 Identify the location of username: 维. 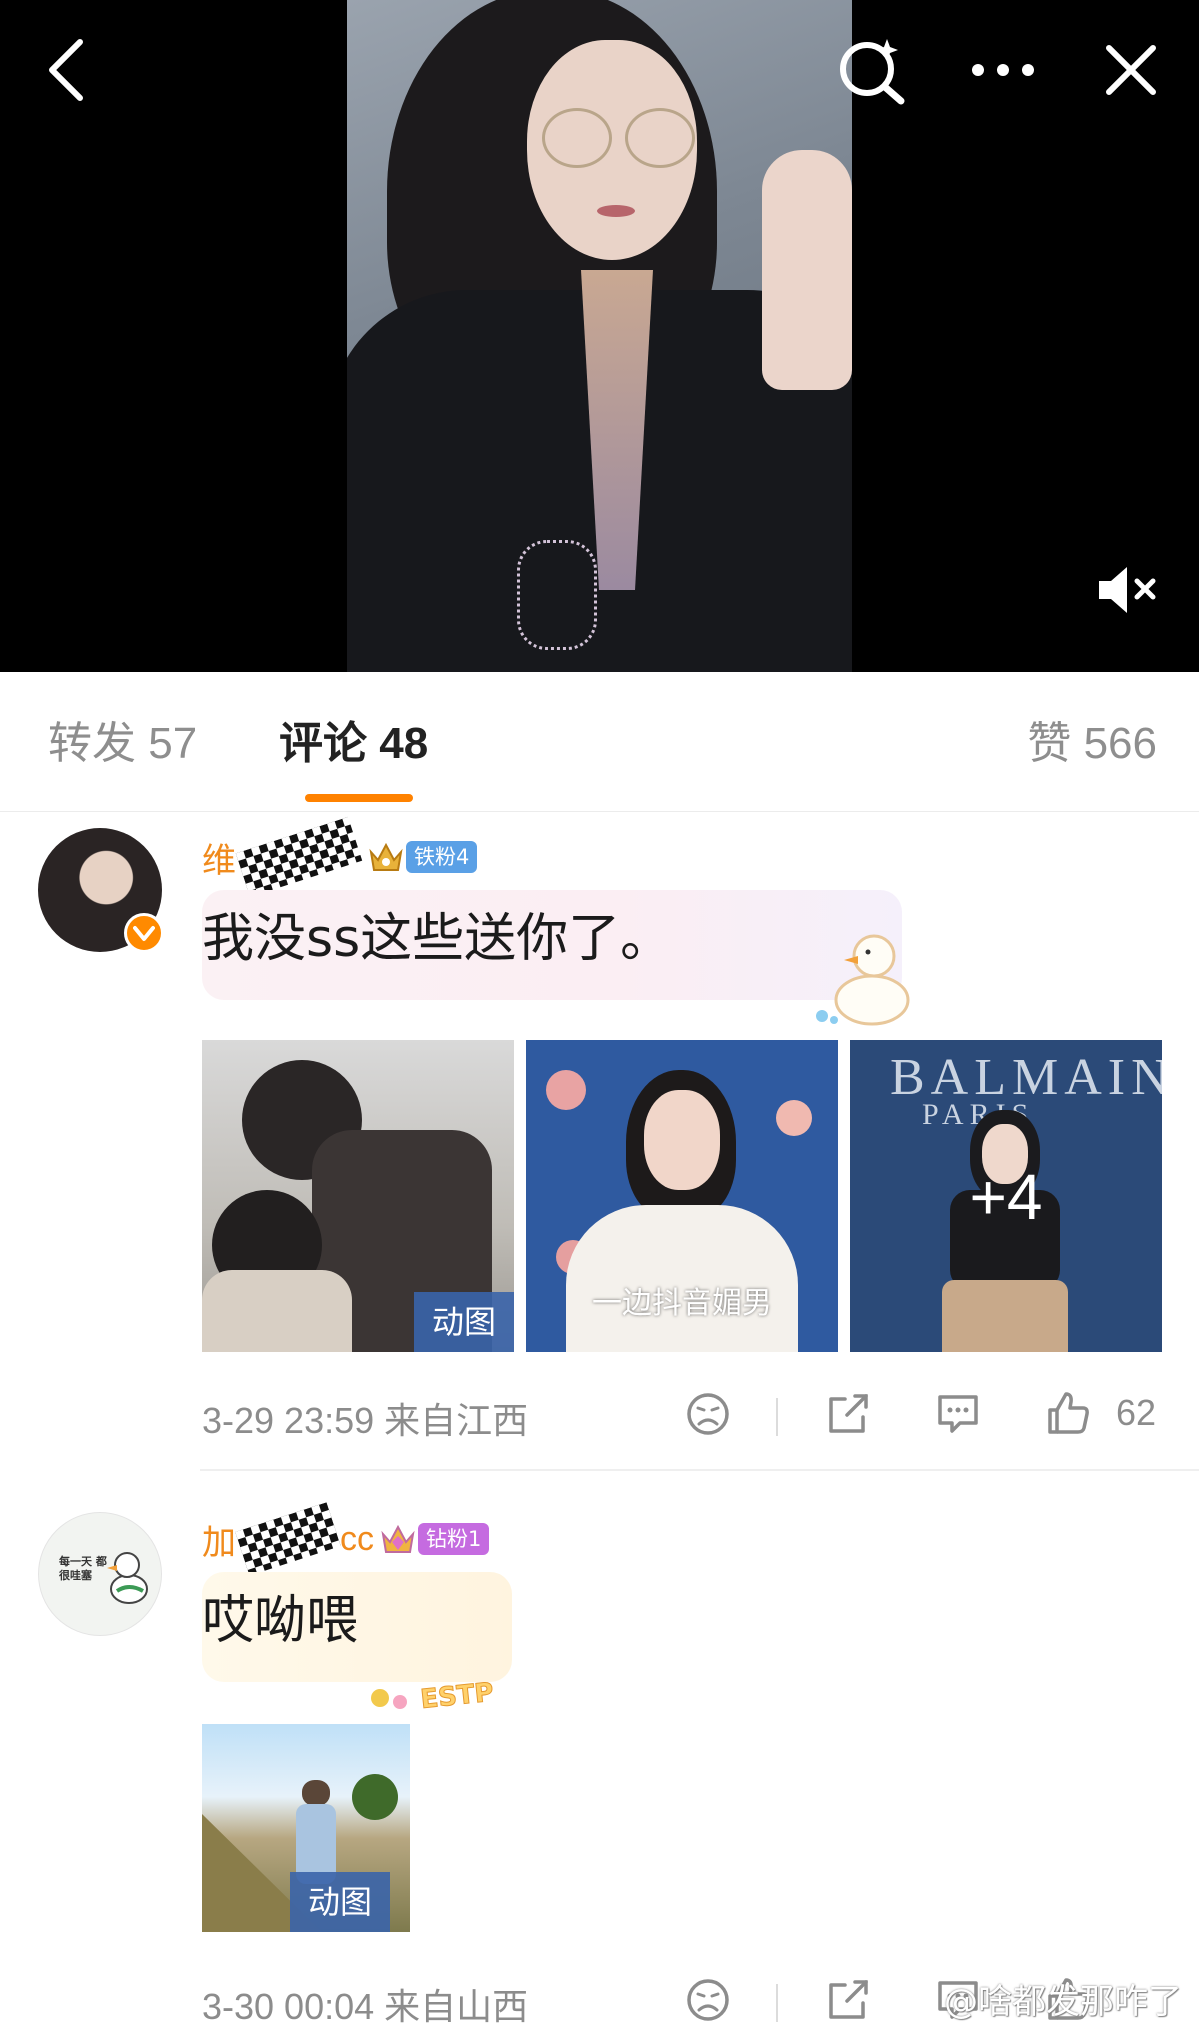
(219, 857).